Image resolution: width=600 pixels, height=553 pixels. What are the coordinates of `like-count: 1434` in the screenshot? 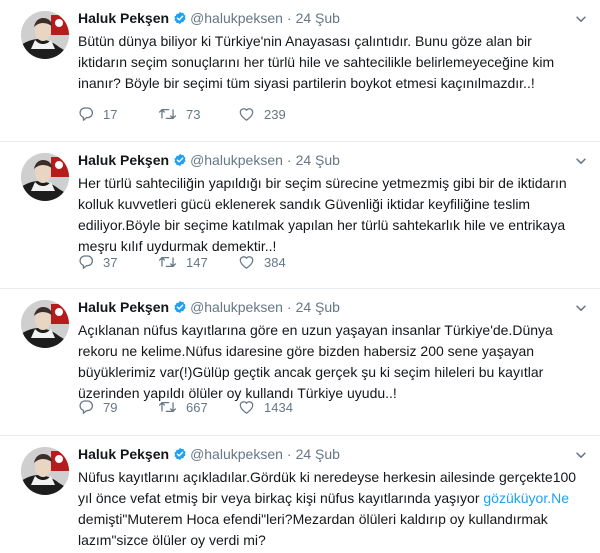 It's located at (278, 407).